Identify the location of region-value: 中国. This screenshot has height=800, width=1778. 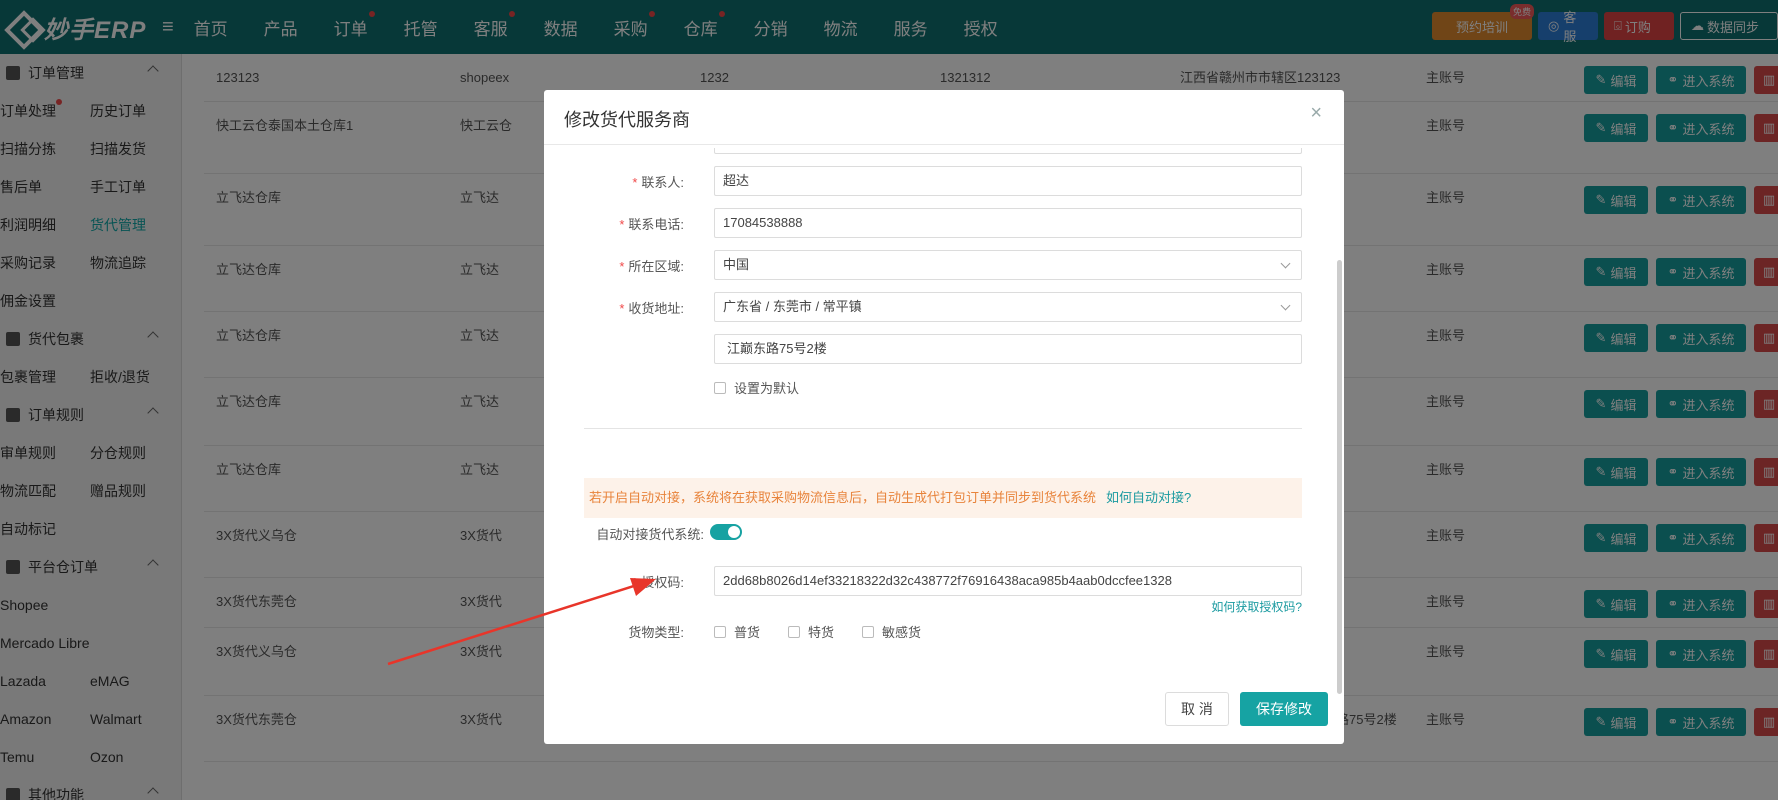
(736, 264).